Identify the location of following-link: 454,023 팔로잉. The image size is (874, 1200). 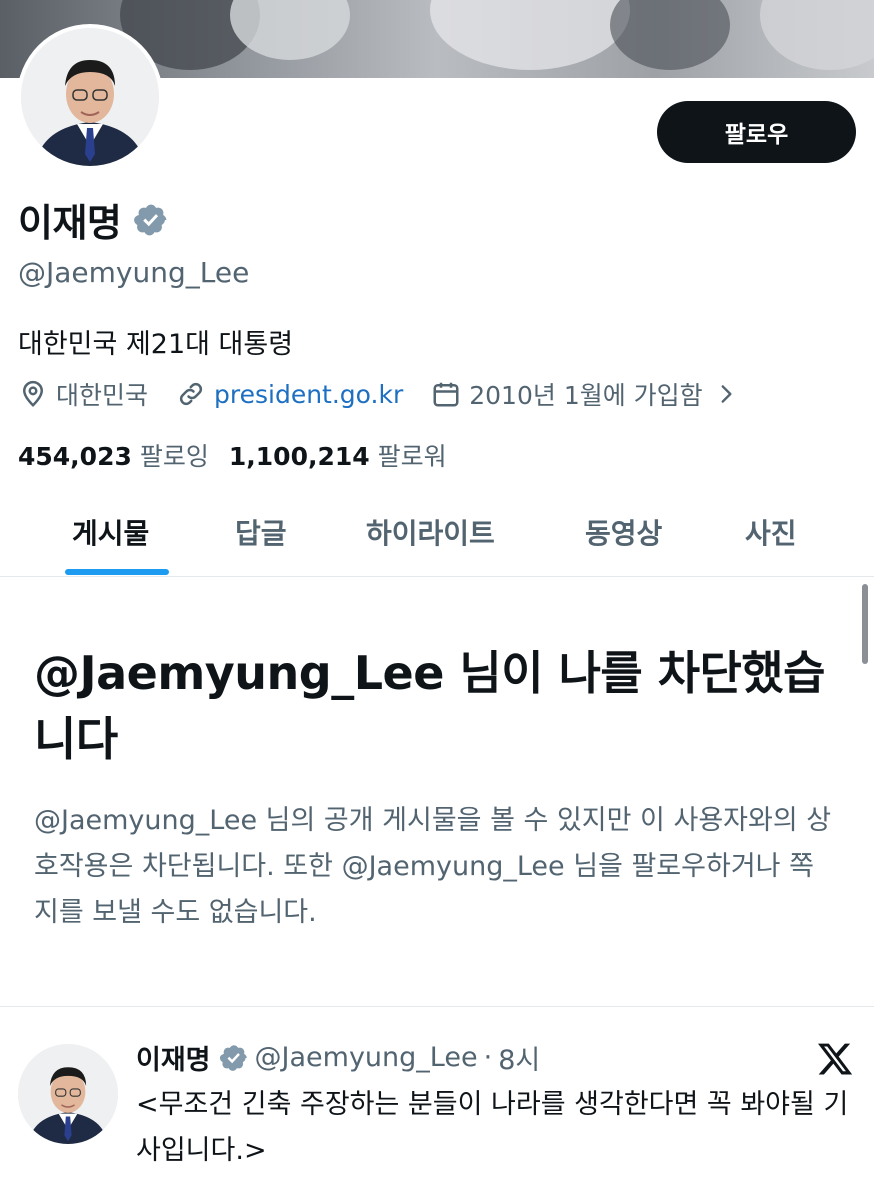
(113, 455).